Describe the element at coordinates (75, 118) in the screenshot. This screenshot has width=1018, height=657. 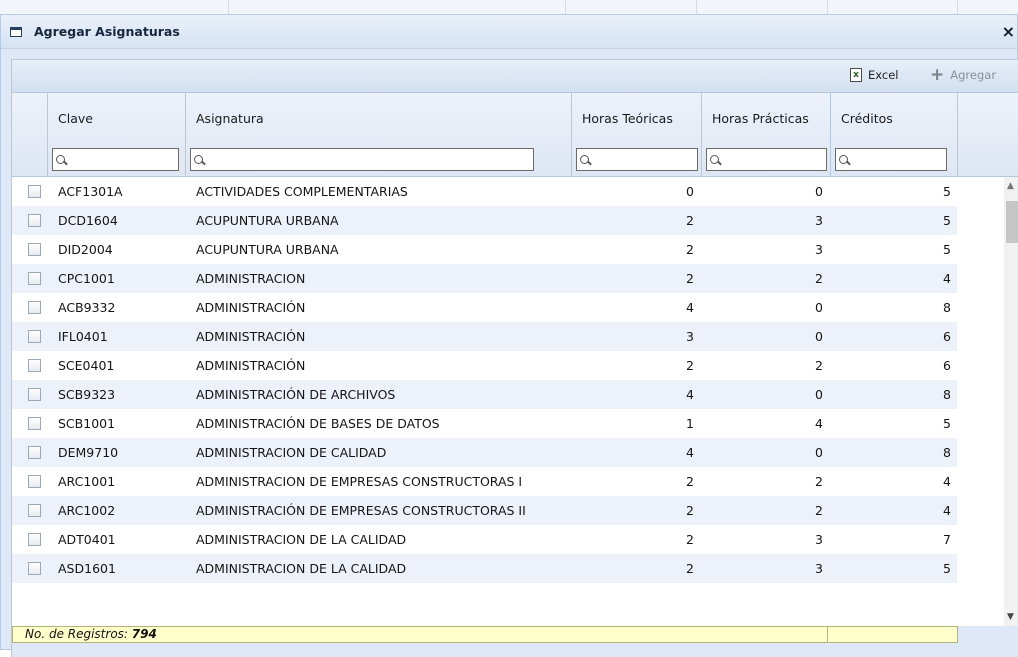
I see `header-label: Clave` at that location.